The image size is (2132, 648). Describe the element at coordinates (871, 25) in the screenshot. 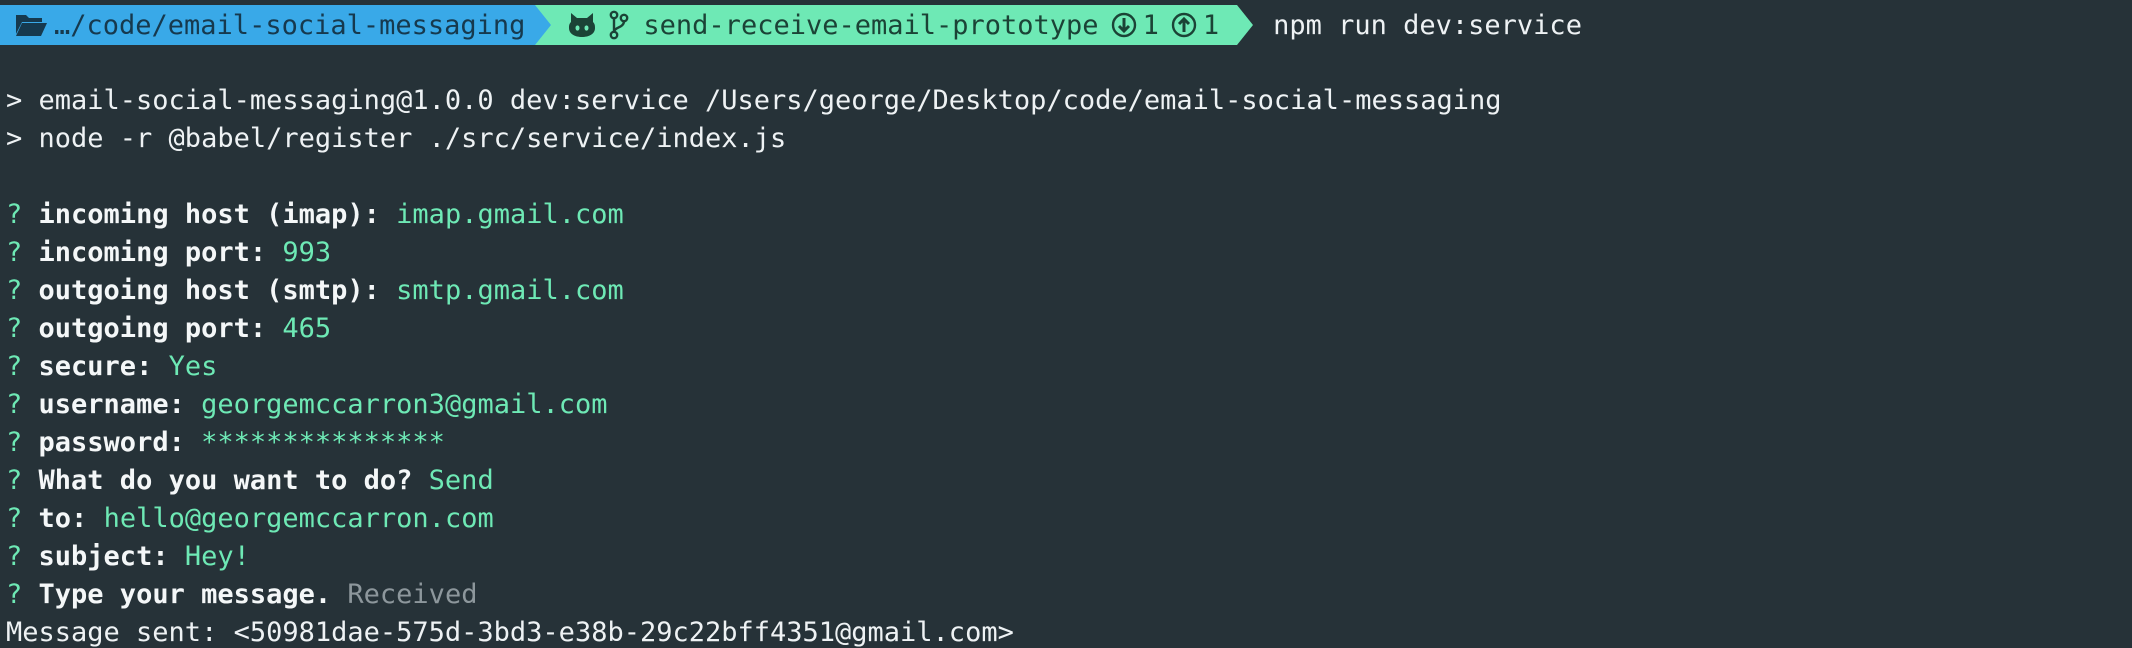

I see `git-branch-name: send-receive-email-prototype` at that location.